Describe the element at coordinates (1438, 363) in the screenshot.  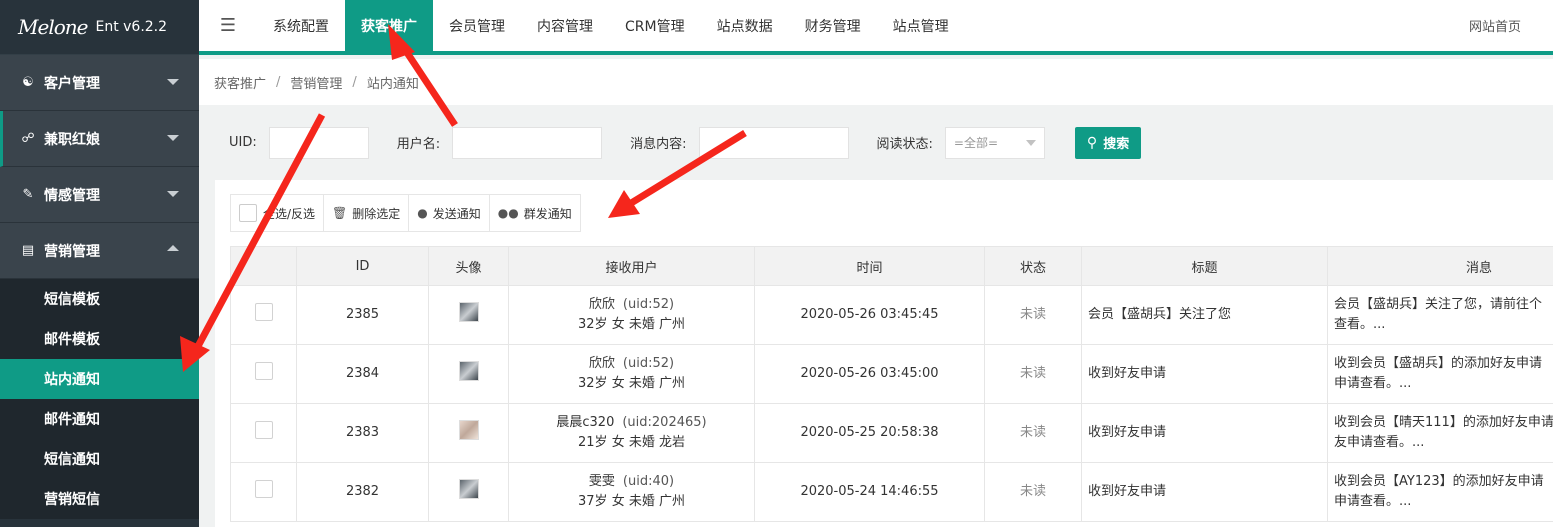
I see `message-line: 收到会员【盛胡兵】的添加好友申请` at that location.